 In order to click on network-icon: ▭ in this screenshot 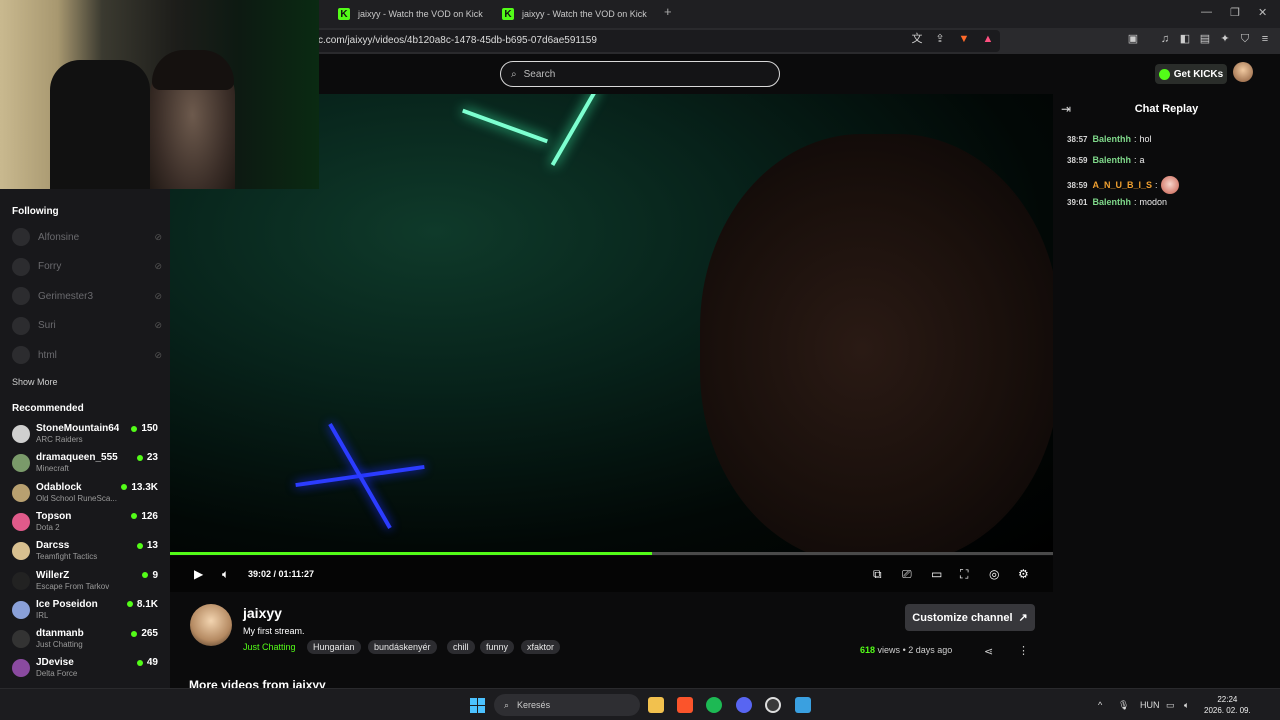, I will do `click(1170, 705)`.